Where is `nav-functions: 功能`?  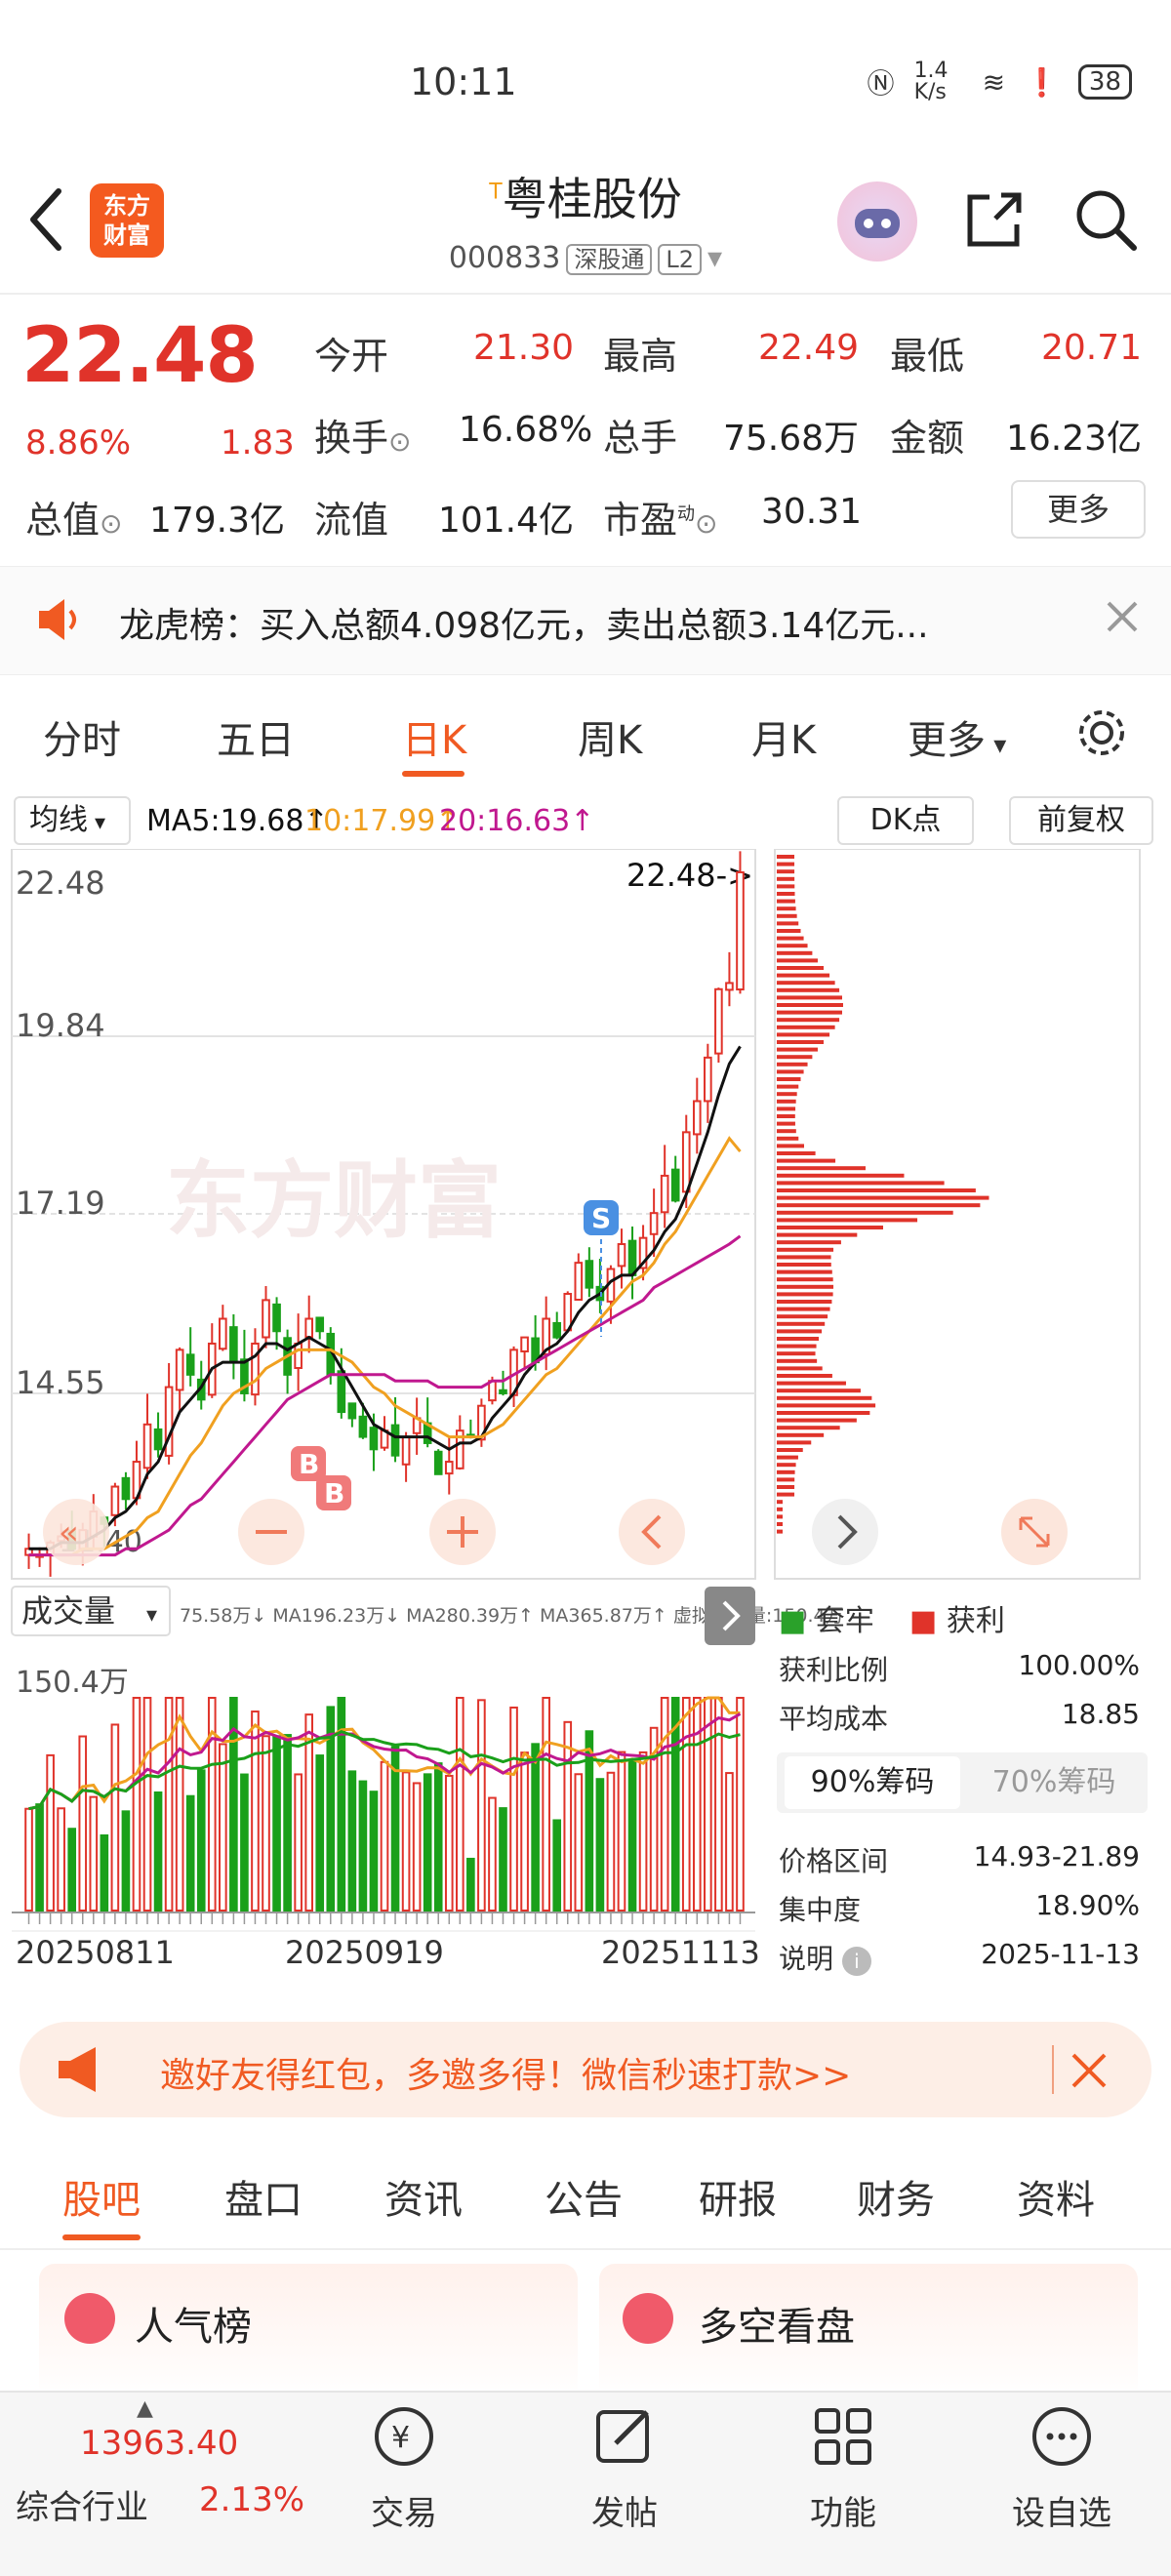
nav-functions: 功能 is located at coordinates (843, 2467).